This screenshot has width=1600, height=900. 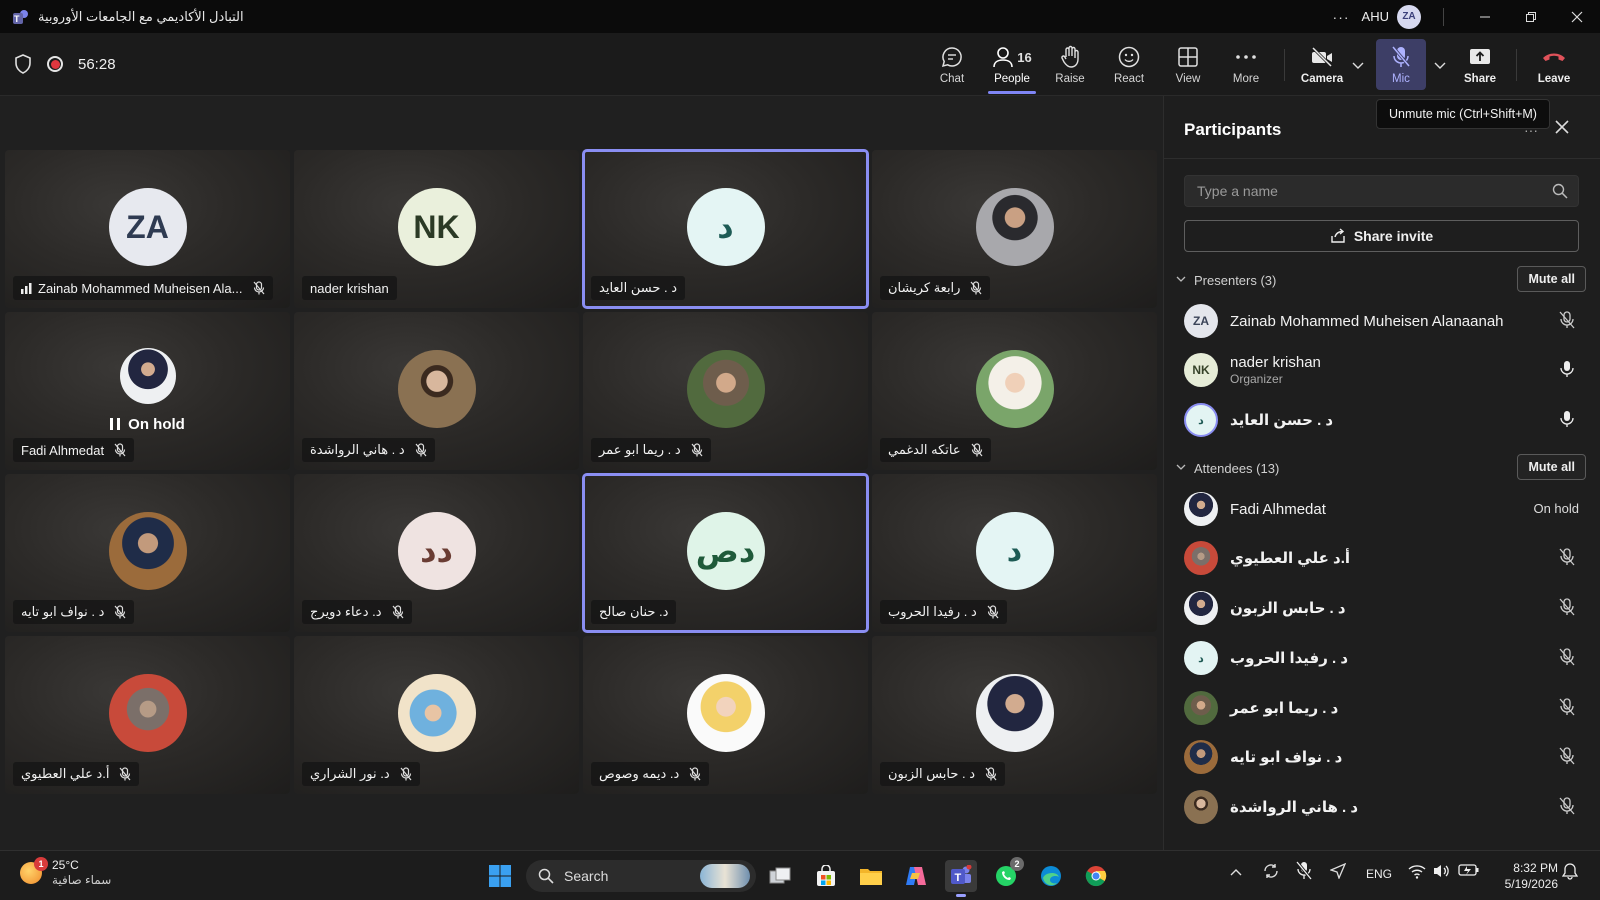 I want to click on participant-tile: On hold Fadi Alhmedat, so click(x=147, y=391).